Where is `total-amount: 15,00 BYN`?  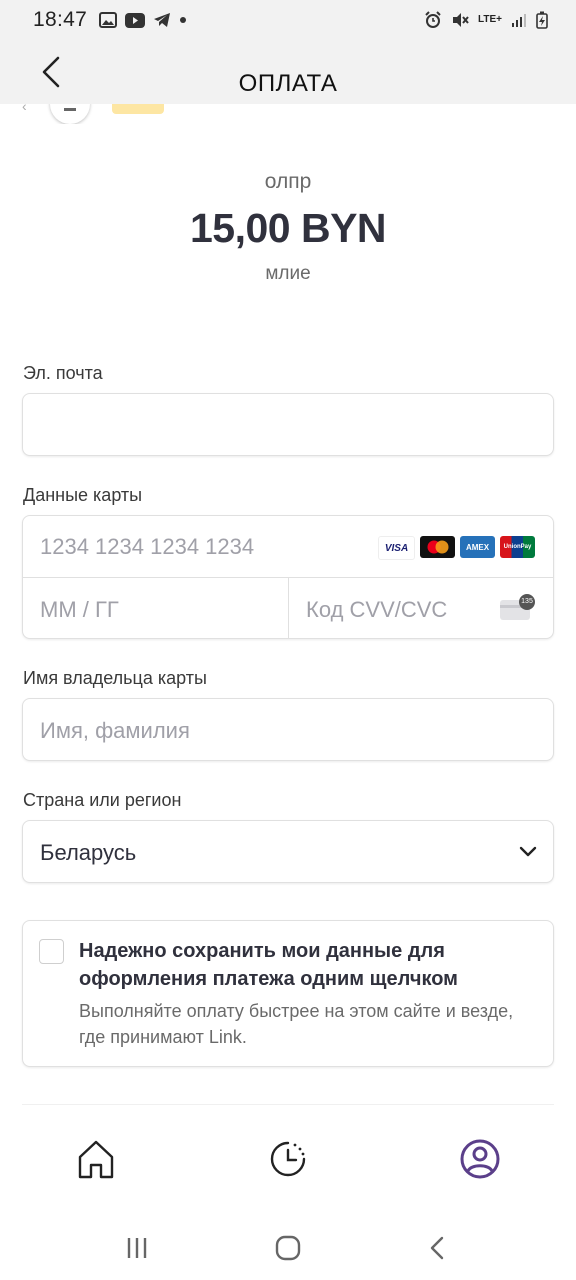 total-amount: 15,00 BYN is located at coordinates (288, 228).